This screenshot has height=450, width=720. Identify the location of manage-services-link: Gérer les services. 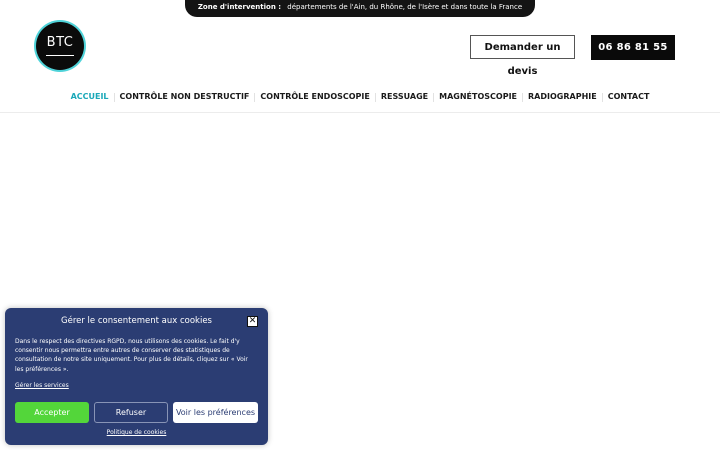
(42, 385).